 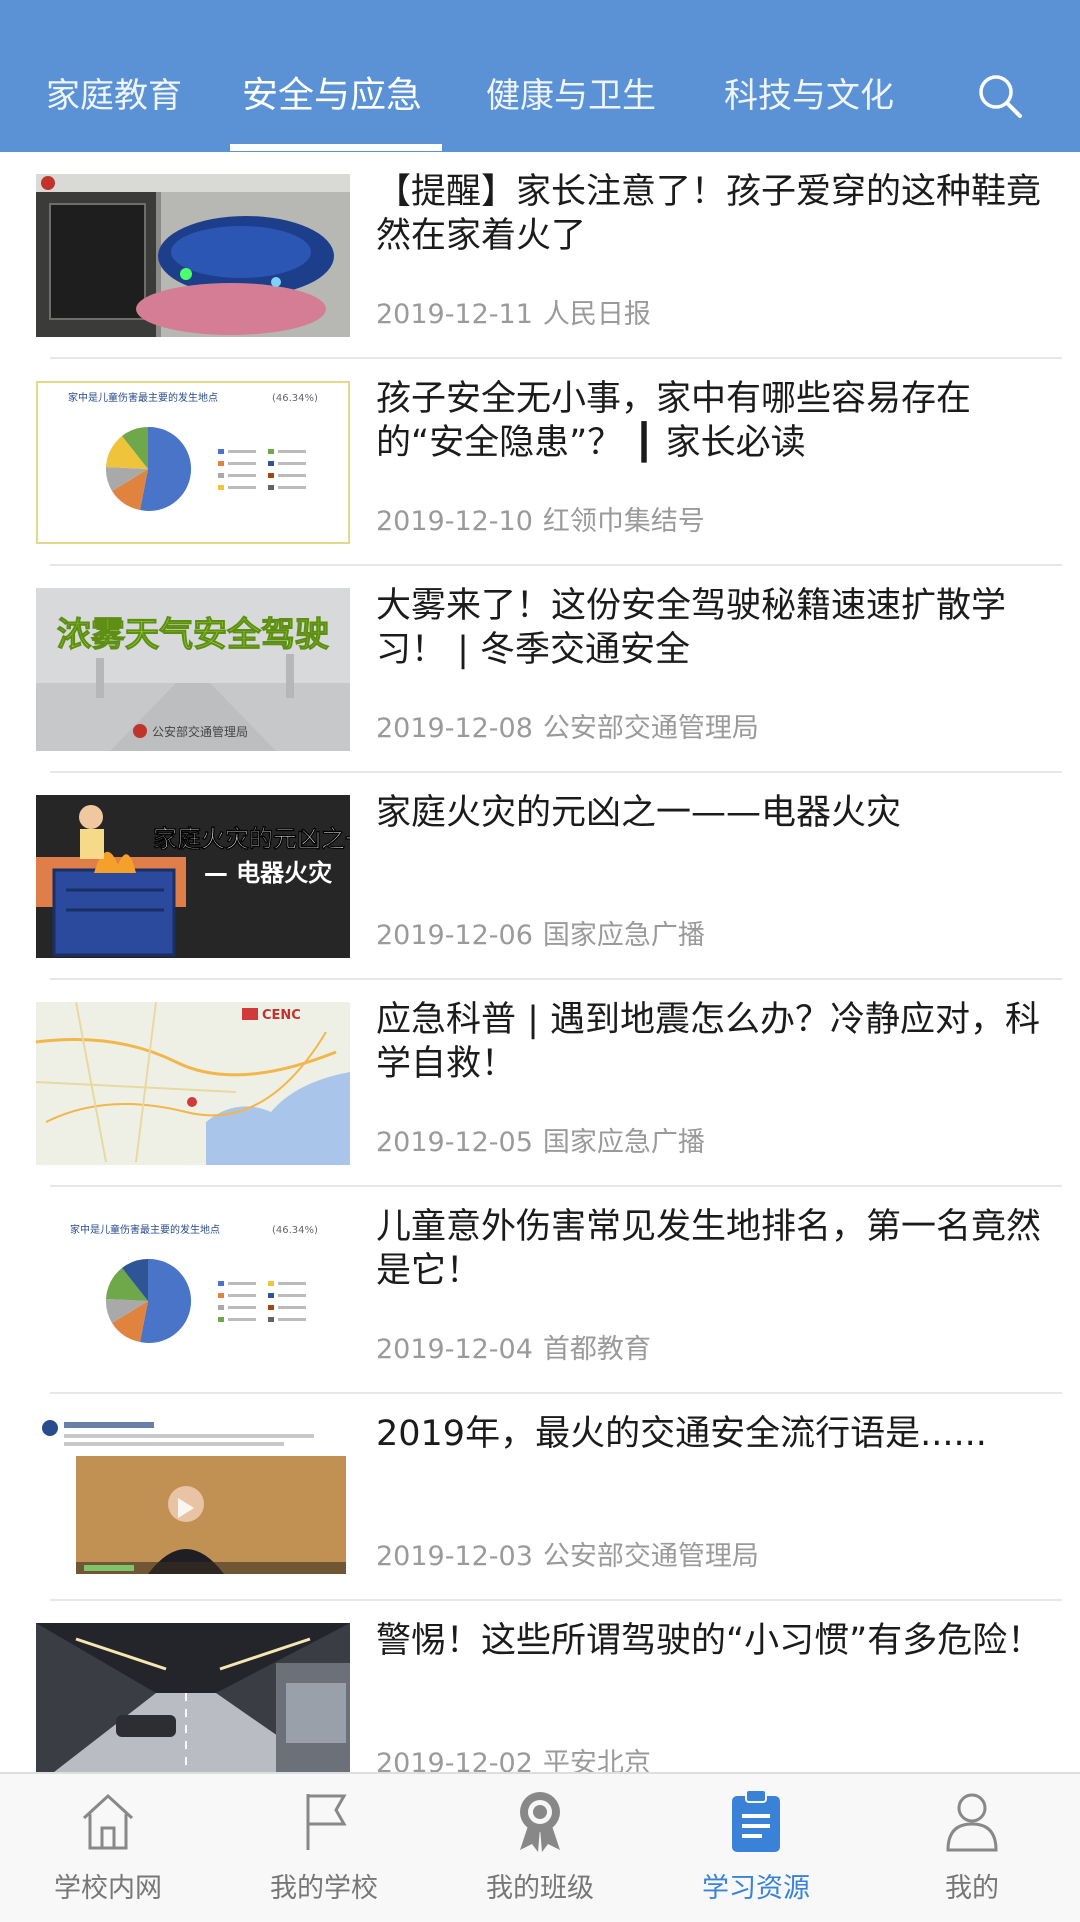 What do you see at coordinates (623, 521) in the screenshot?
I see `article-source: 红领巾集结号` at bounding box center [623, 521].